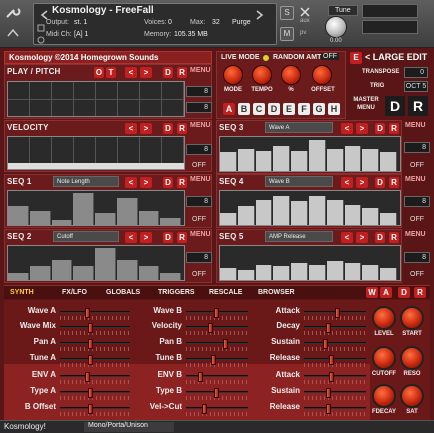 Image resolution: width=434 pixels, height=433 pixels. What do you see at coordinates (412, 318) in the screenshot?
I see `start-knob` at bounding box center [412, 318].